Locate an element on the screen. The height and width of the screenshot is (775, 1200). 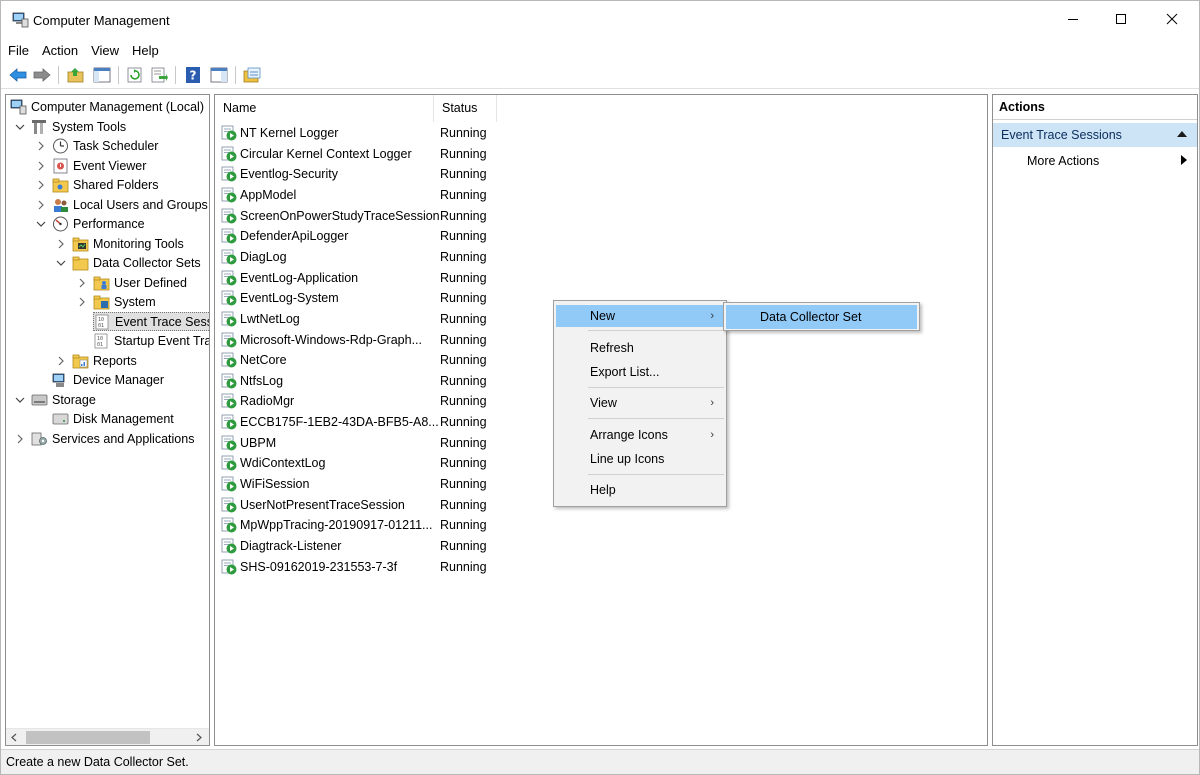
tree-item-label: Device Manager is located at coordinates (119, 379).